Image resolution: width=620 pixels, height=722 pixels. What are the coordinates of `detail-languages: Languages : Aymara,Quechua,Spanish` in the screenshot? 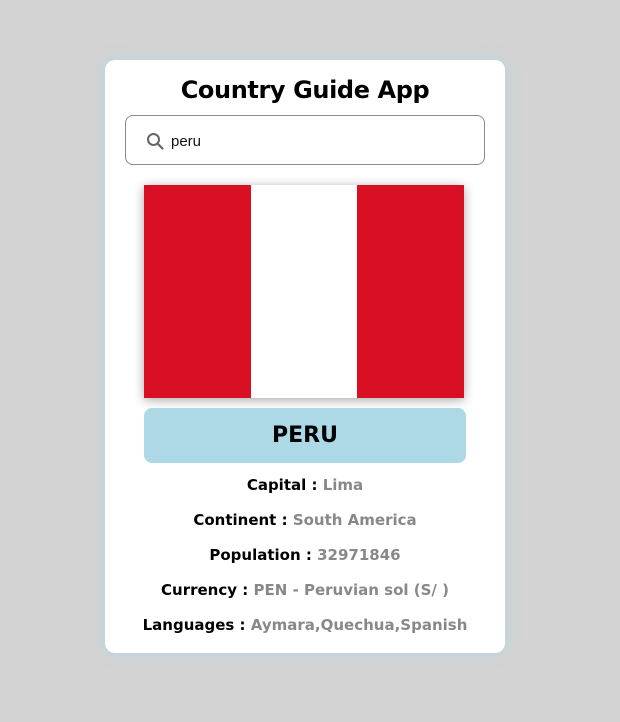 It's located at (305, 631).